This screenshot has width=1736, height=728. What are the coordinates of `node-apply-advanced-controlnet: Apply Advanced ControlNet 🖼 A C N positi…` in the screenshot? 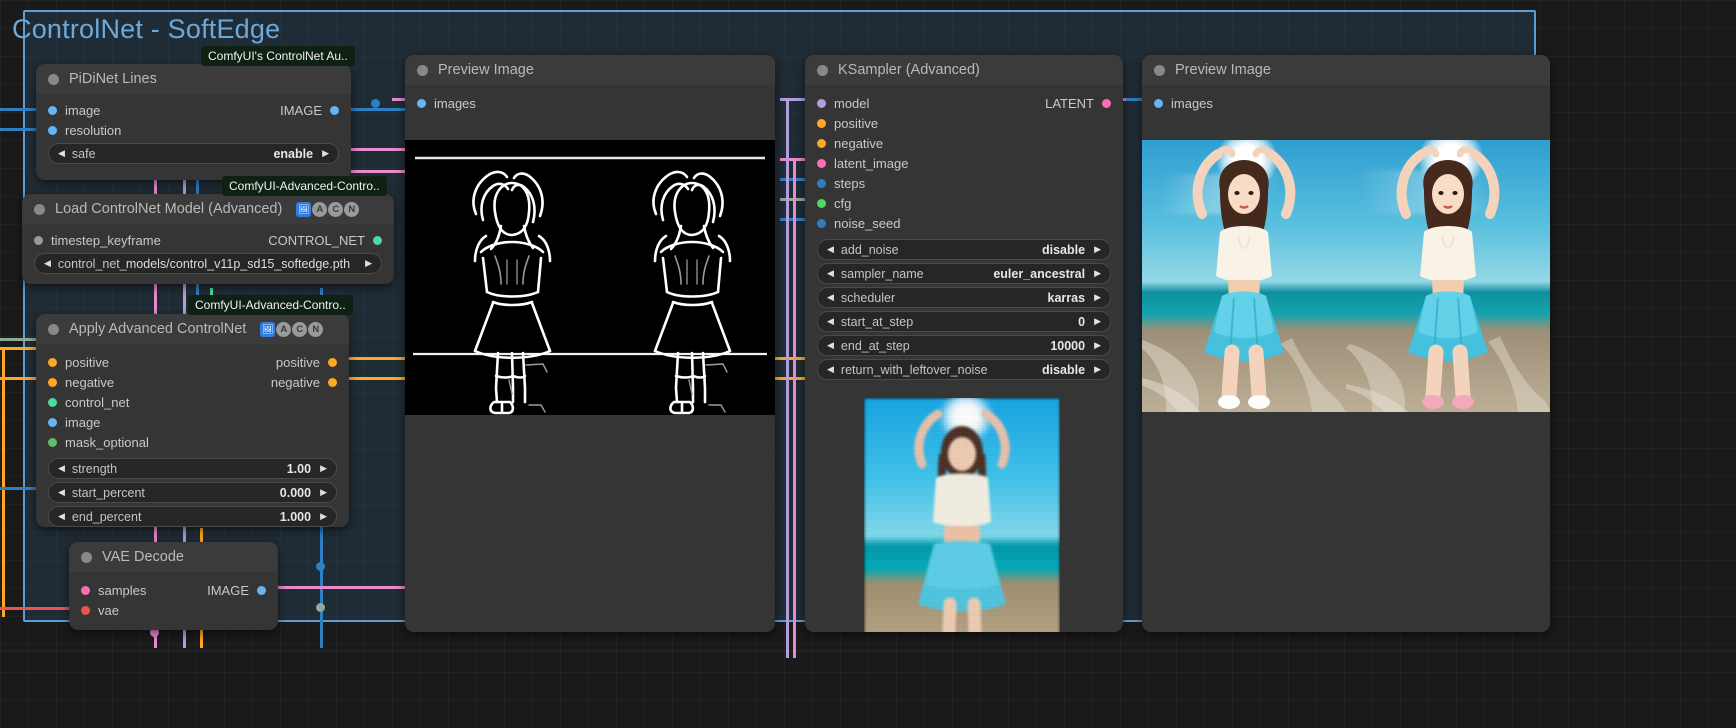 It's located at (192, 420).